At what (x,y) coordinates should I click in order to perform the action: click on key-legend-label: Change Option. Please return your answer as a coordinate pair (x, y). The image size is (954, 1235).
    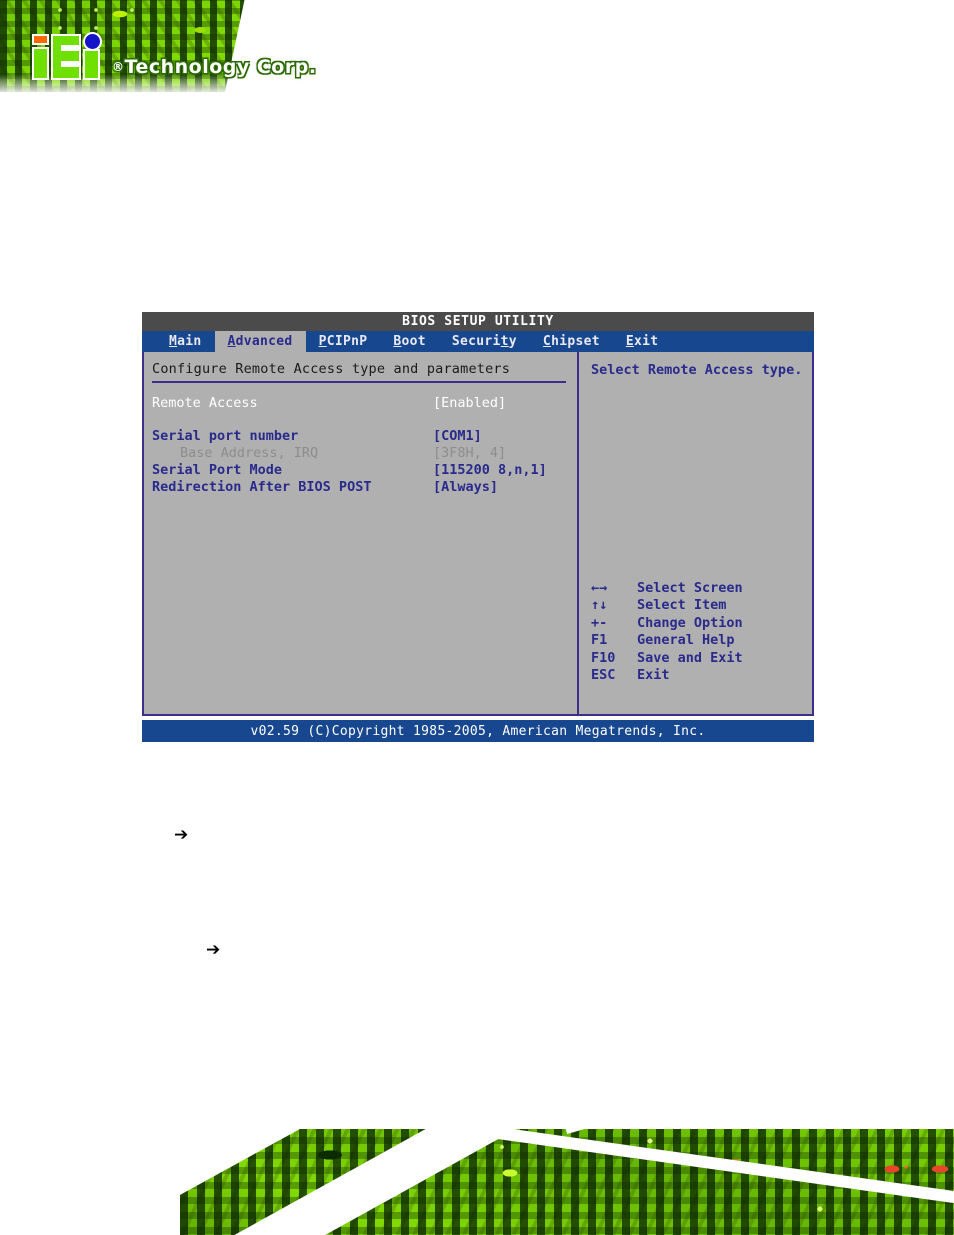
    Looking at the image, I should click on (690, 622).